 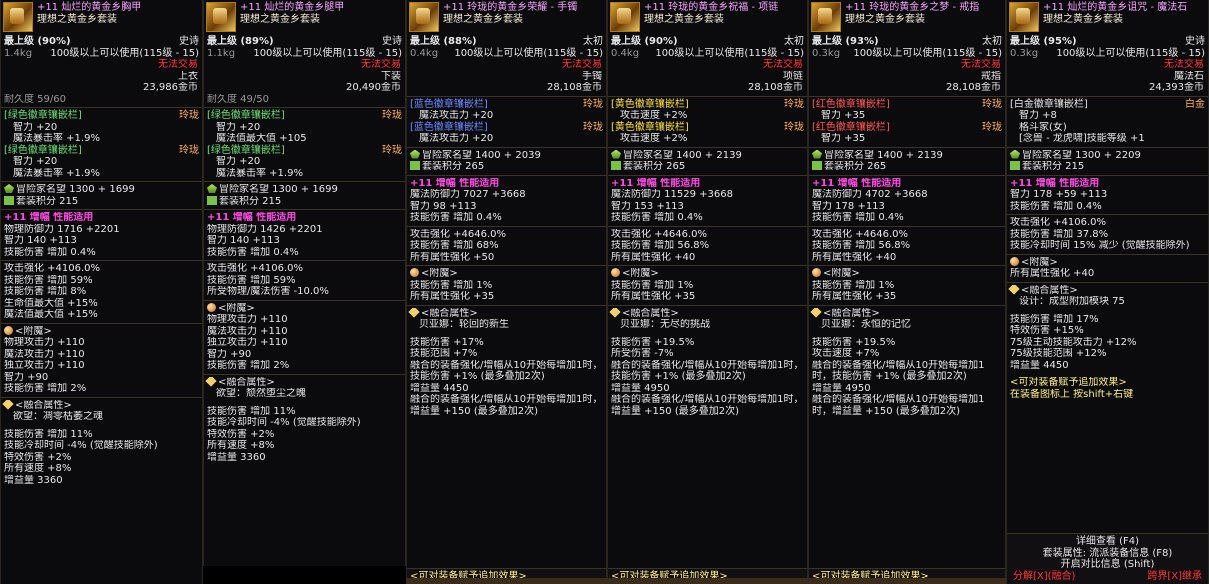 What do you see at coordinates (1100, 245) in the screenshot?
I see `stat-line: 技能冷却时间 15% 减少 (觉醒技能除外)` at bounding box center [1100, 245].